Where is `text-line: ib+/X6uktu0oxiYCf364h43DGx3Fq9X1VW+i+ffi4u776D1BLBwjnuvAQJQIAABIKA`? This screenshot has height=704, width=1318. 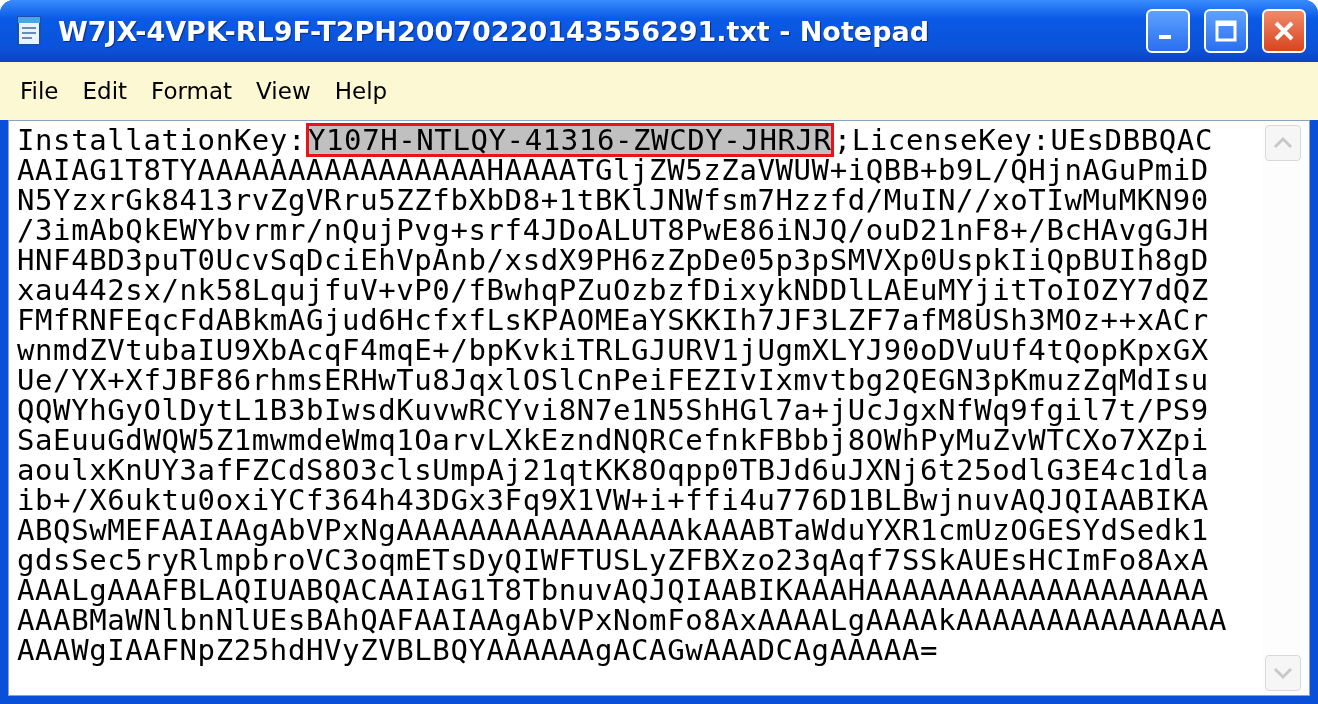
text-line: ib+/X6uktu0oxiYCf364h43DGx3Fq9X1VW+i+ffi4u776D1BLBwjnuvAQJQIAABIKA is located at coordinates (613, 500).